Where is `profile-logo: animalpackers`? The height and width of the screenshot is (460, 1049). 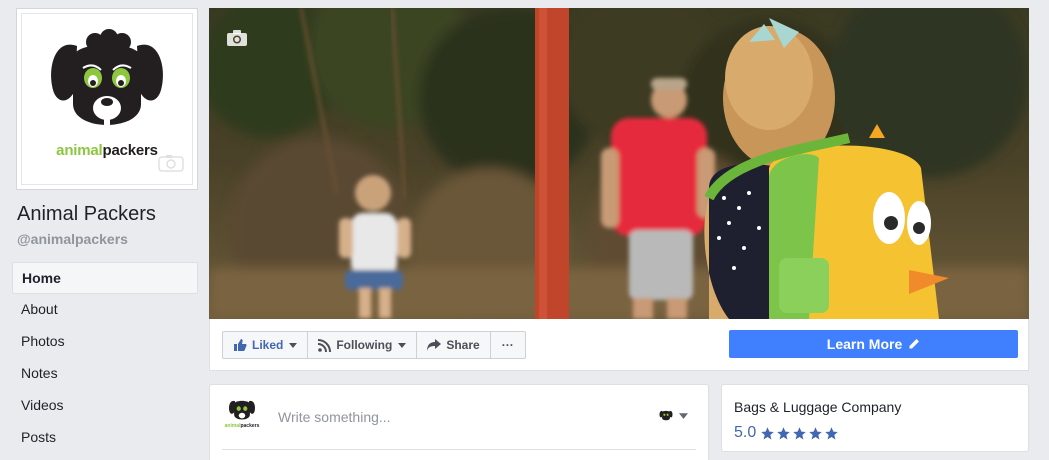 profile-logo: animalpackers is located at coordinates (107, 99).